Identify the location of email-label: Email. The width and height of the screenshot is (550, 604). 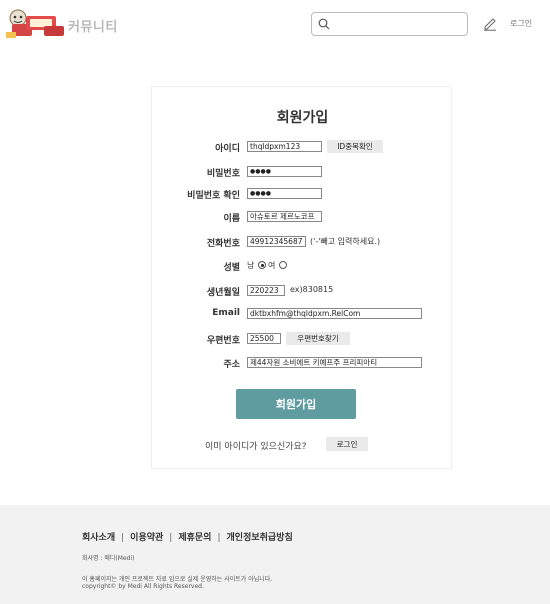
(226, 313).